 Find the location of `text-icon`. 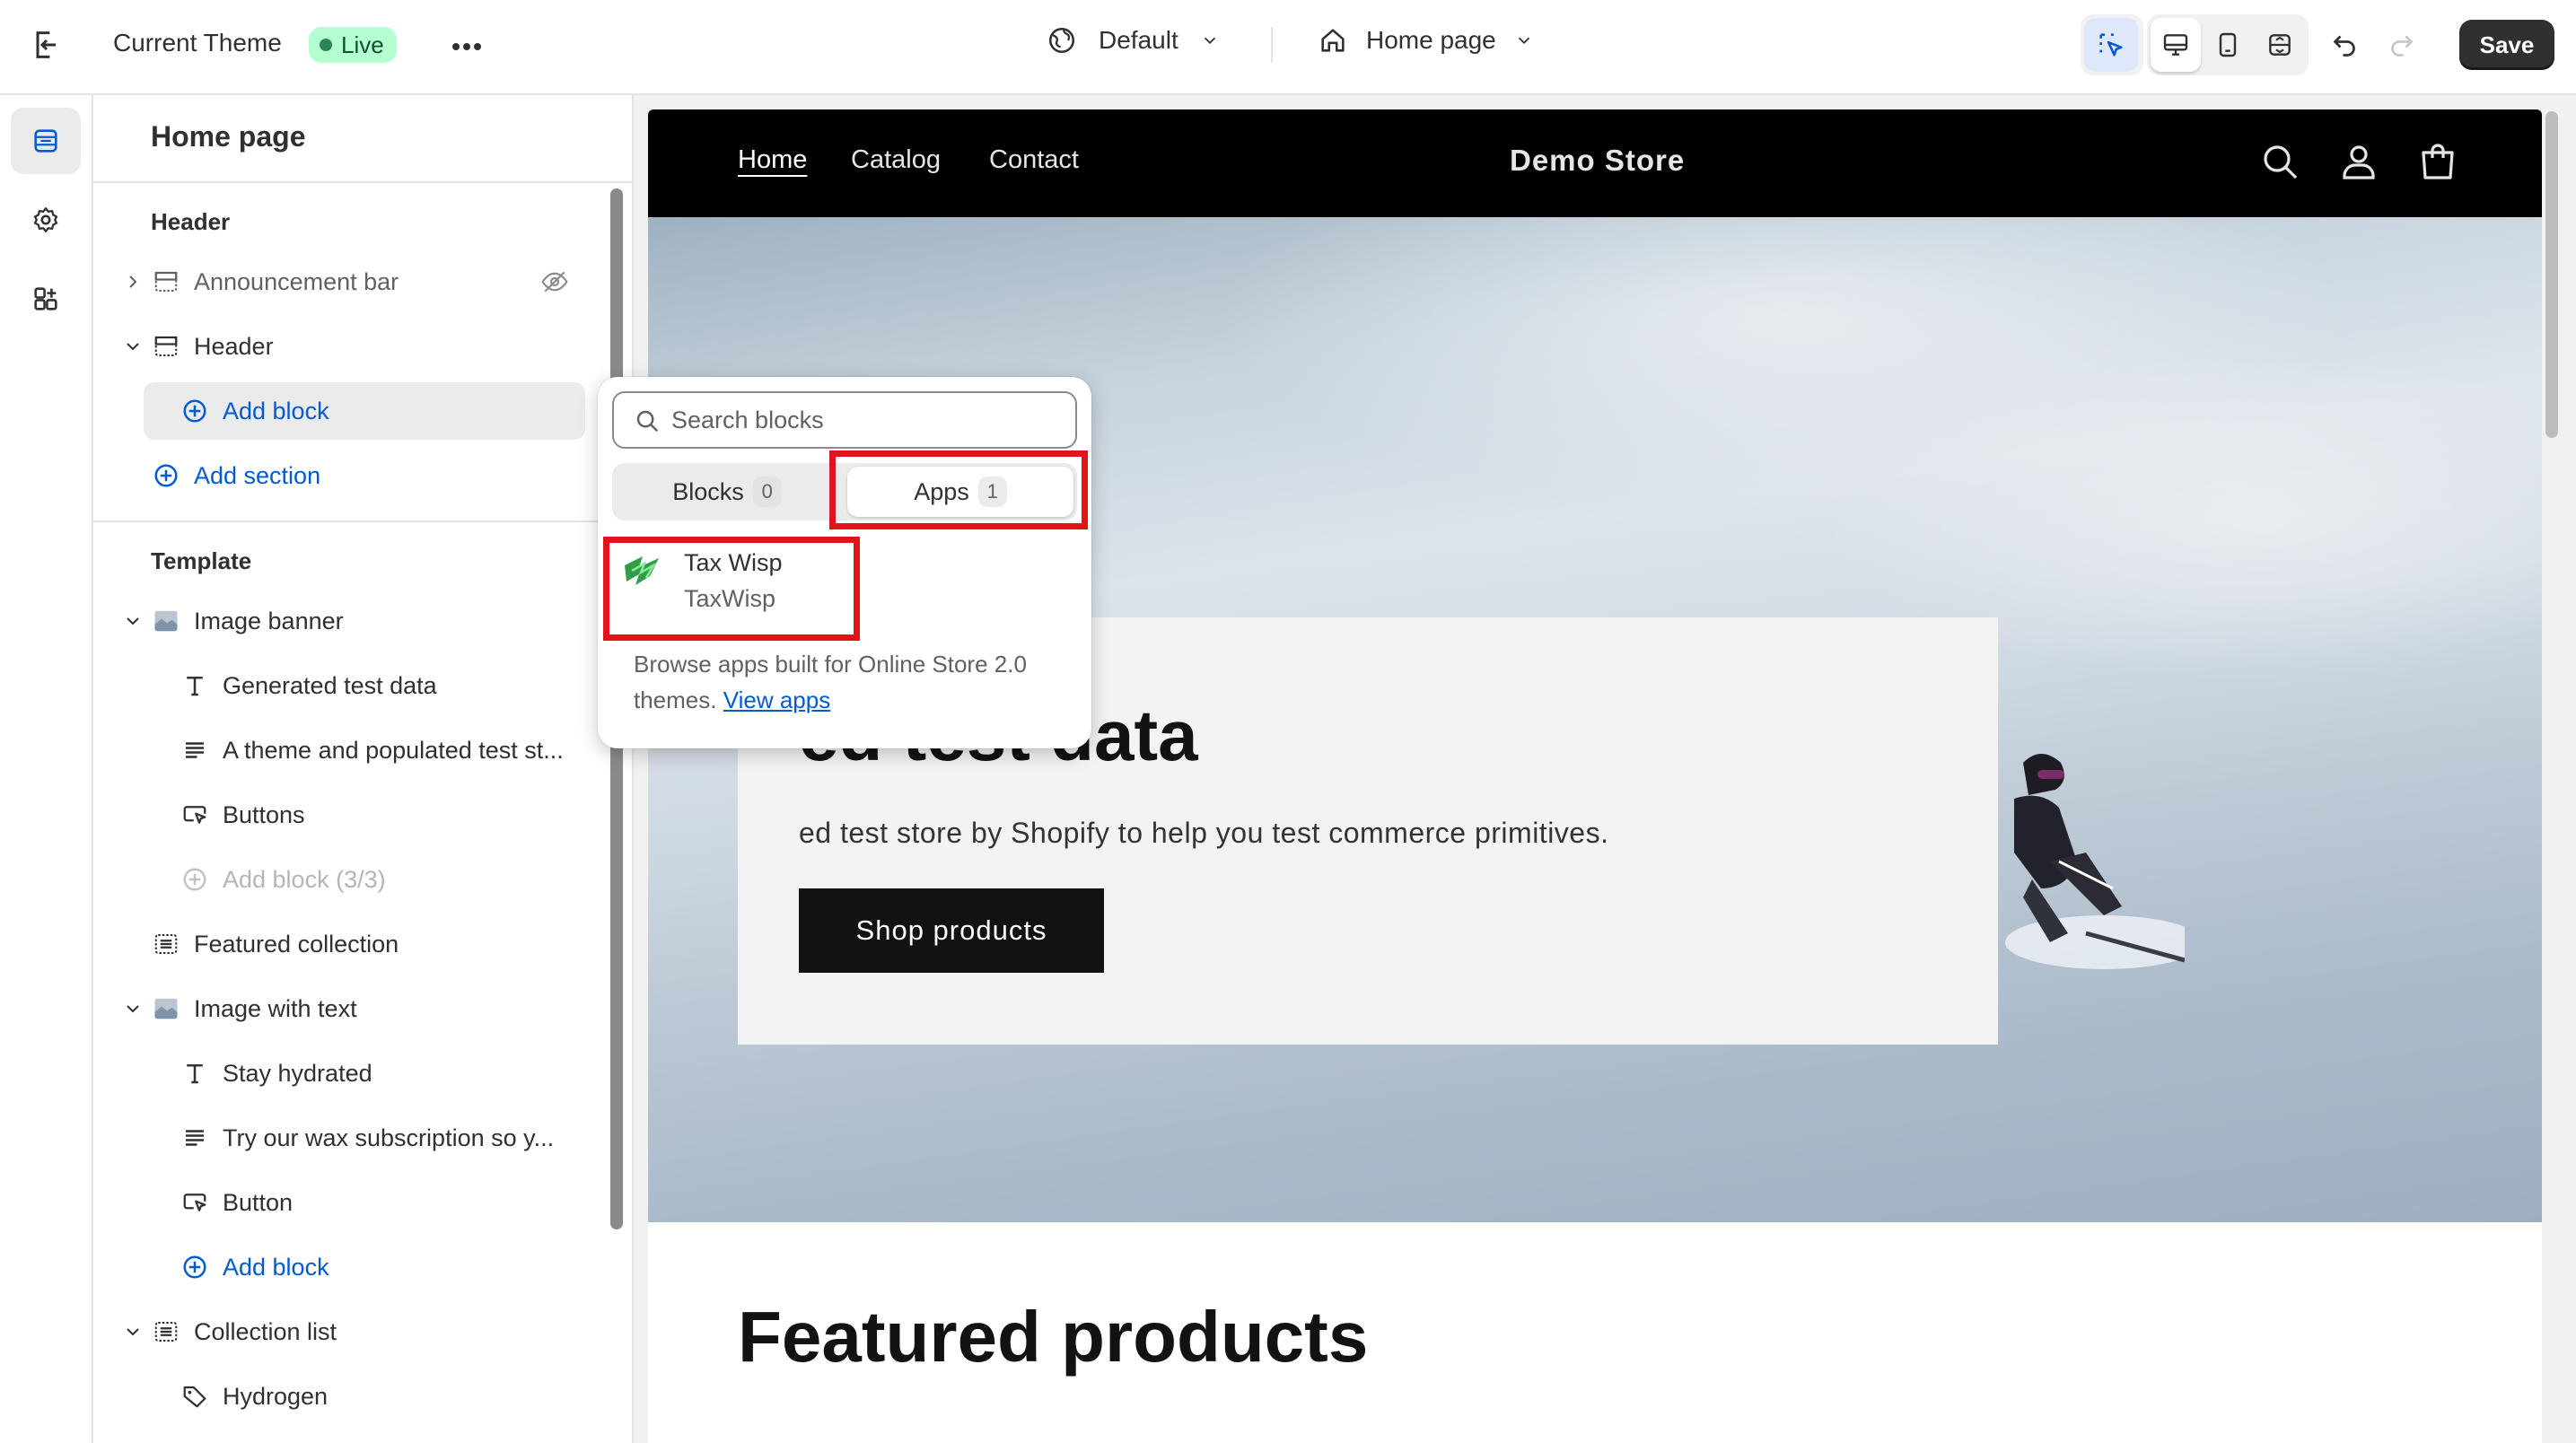

text-icon is located at coordinates (194, 1073).